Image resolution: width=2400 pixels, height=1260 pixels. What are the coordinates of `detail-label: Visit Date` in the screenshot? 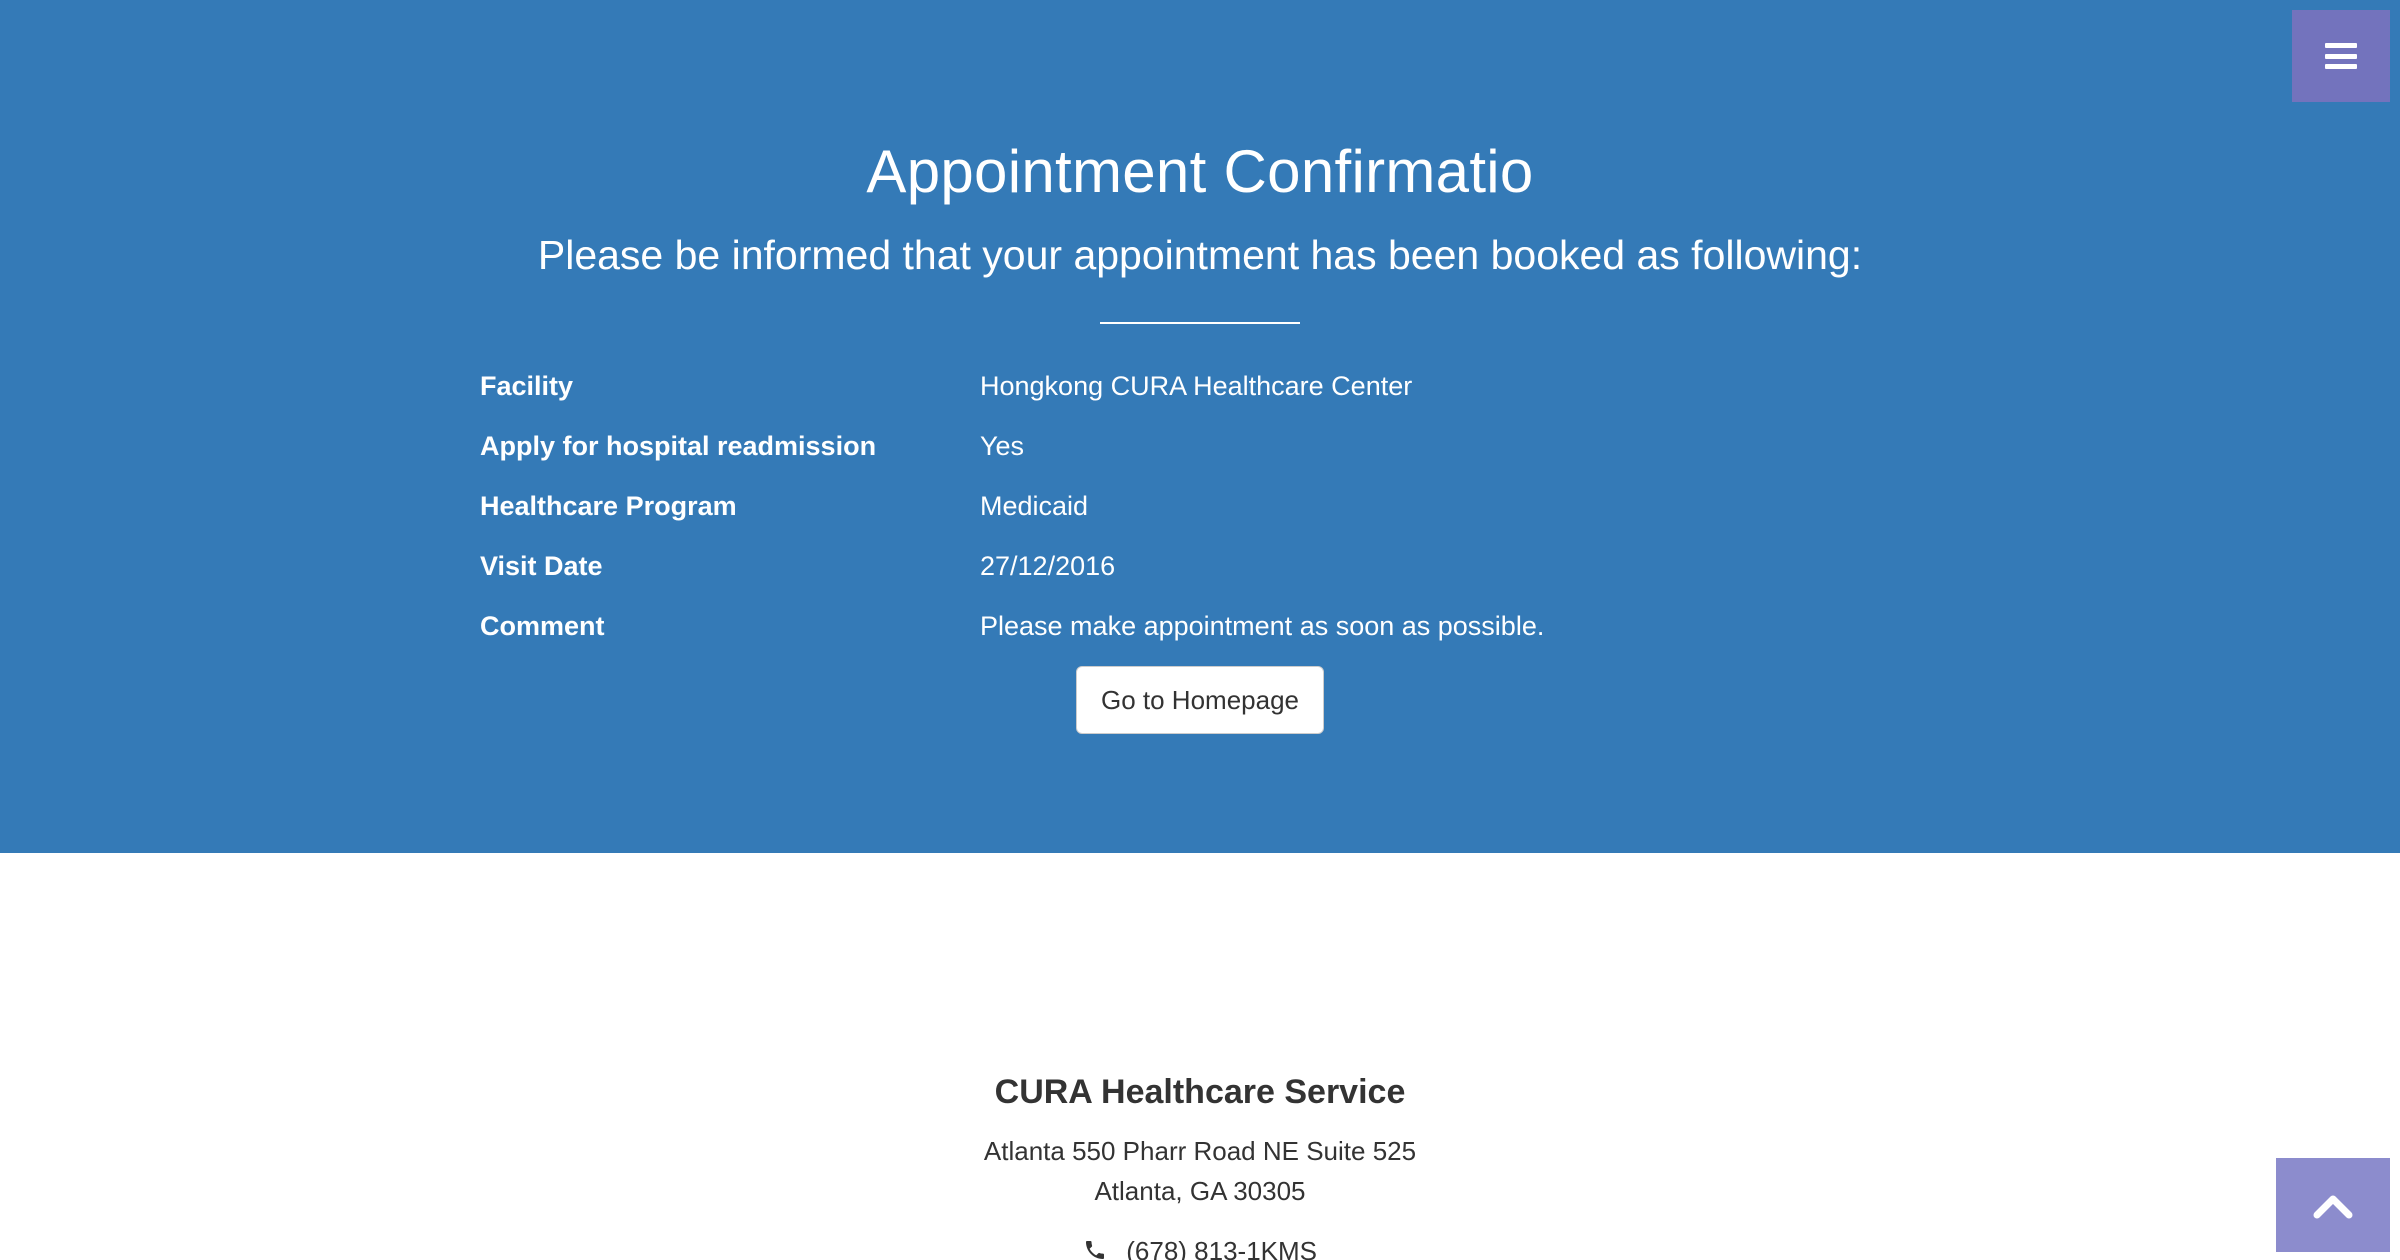 It's located at (541, 566).